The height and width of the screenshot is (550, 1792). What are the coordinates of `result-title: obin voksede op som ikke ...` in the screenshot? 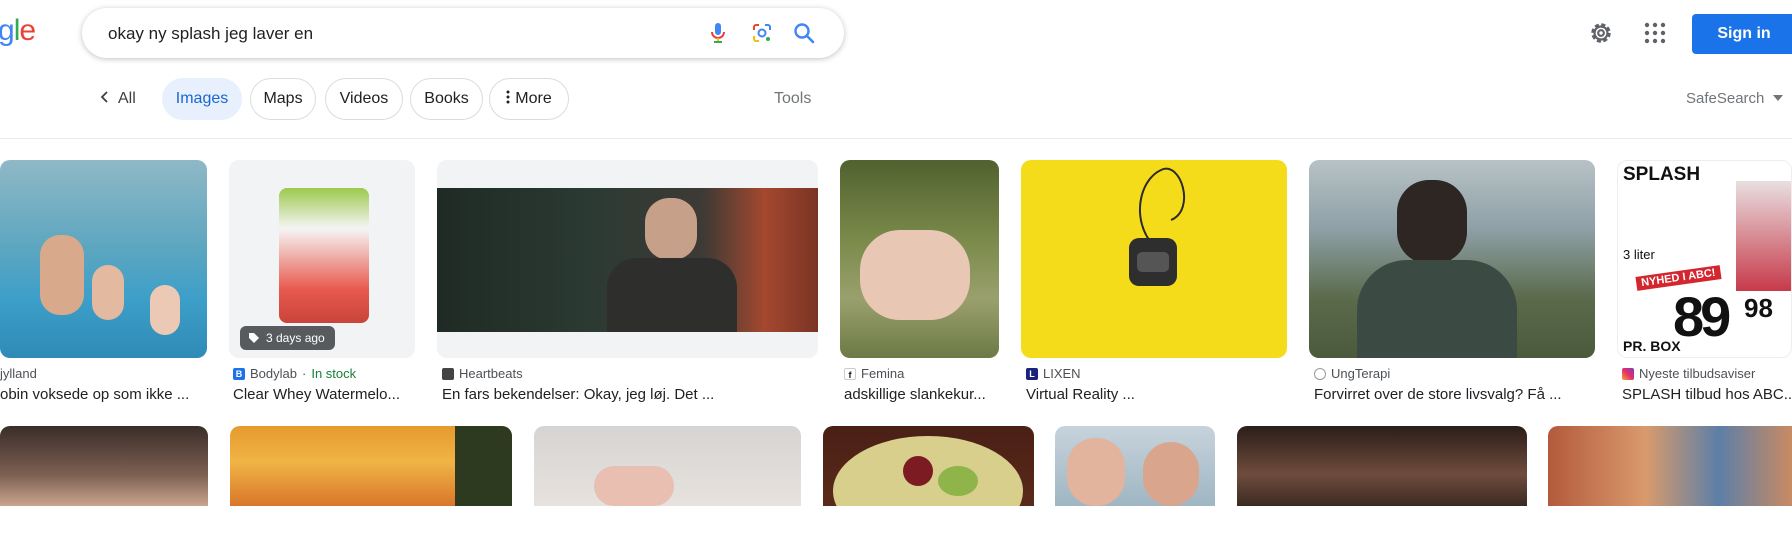 It's located at (102, 394).